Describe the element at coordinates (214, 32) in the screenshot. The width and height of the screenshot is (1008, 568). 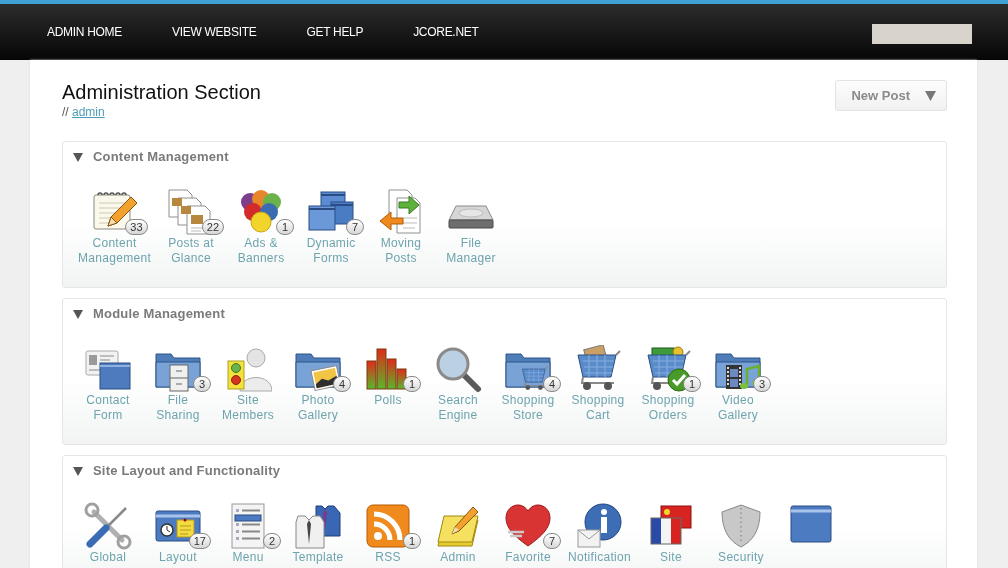
I see `nav-link: VIEW WEBSITE` at that location.